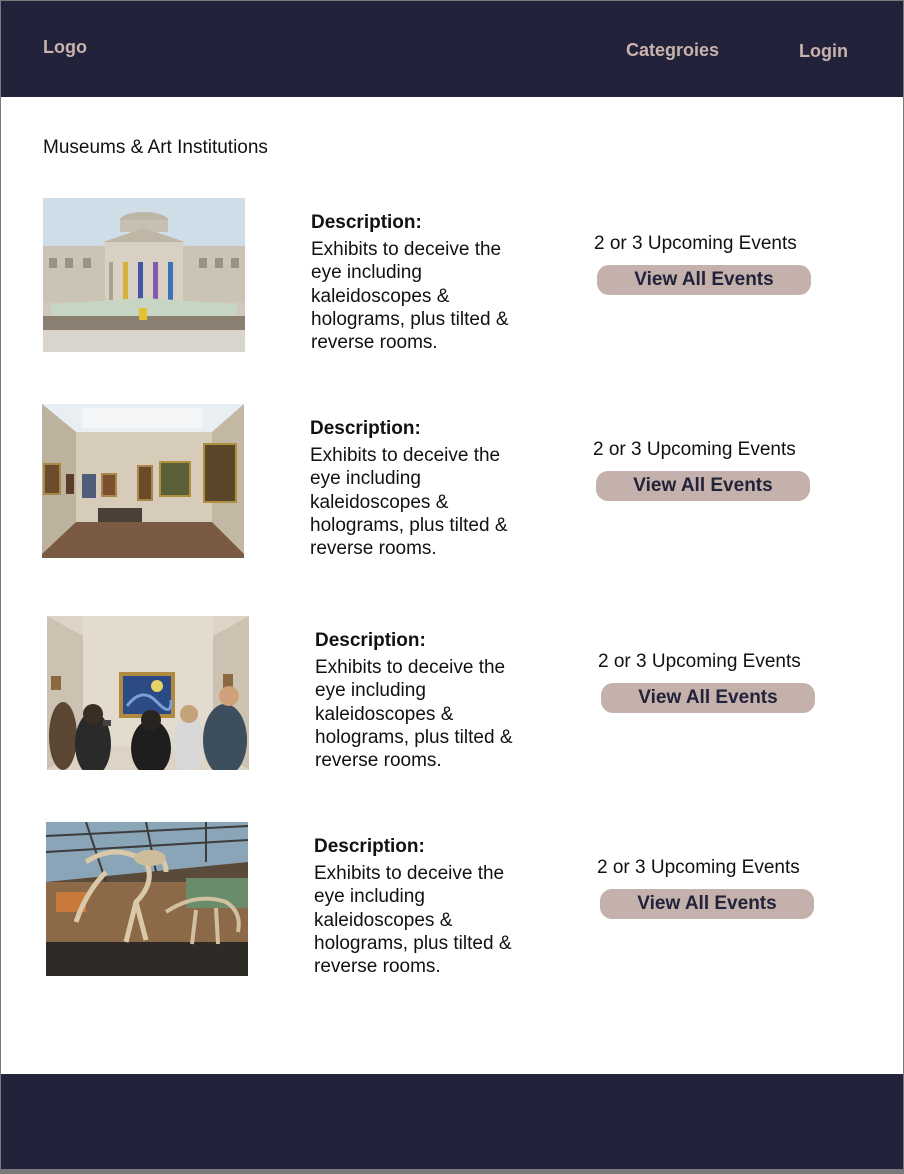 This screenshot has width=904, height=1174. Describe the element at coordinates (155, 147) in the screenshot. I see `section-title: Museums & Art Institutions` at that location.